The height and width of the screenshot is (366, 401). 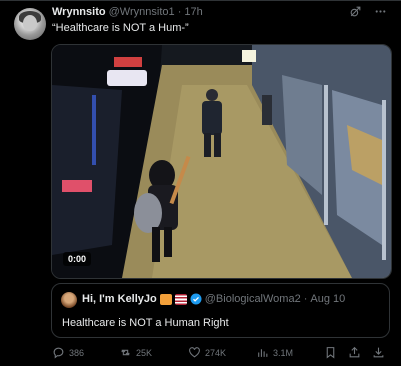 What do you see at coordinates (253, 299) in the screenshot?
I see `quoted-author-handle: @BiologicalWoma2` at bounding box center [253, 299].